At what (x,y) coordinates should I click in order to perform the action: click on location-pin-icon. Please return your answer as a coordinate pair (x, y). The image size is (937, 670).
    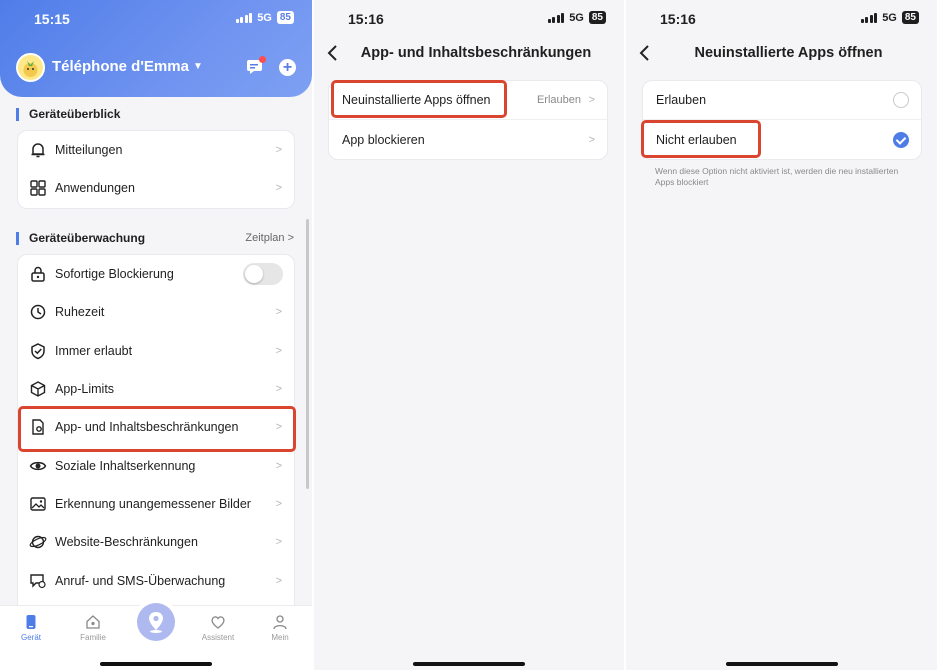
    Looking at the image, I should click on (156, 622).